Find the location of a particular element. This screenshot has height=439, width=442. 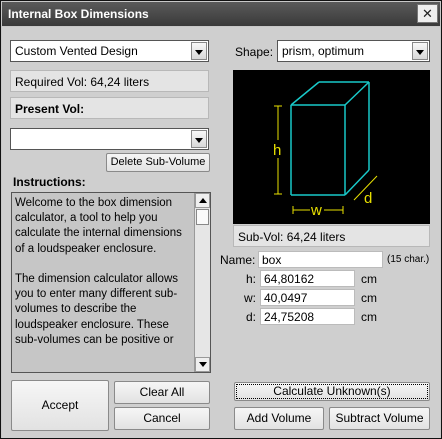

design-select-value: Custom Vented Design is located at coordinates (76, 51).